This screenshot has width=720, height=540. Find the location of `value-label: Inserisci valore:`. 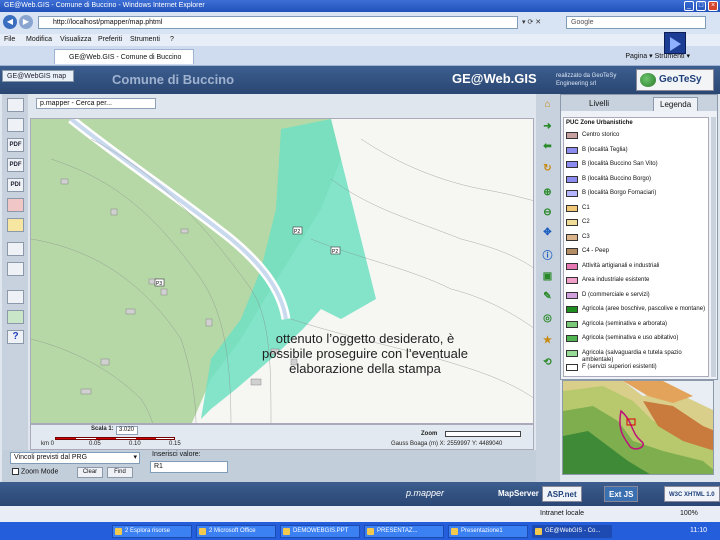

value-label: Inserisci valore: is located at coordinates (176, 454).